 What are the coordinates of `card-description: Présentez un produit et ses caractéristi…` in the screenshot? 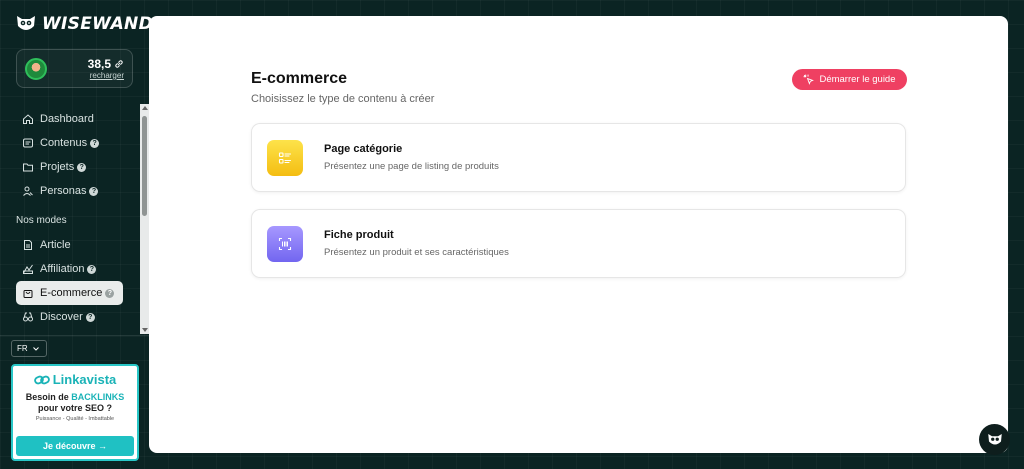 It's located at (416, 252).